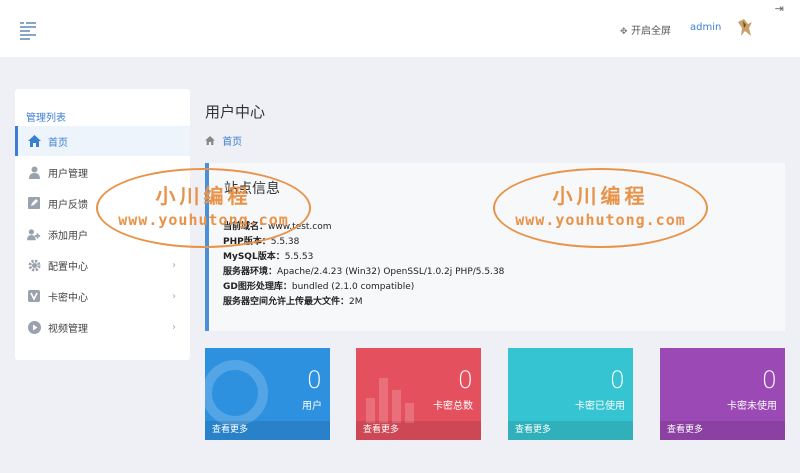 Image resolution: width=800 pixels, height=473 pixels. Describe the element at coordinates (102, 234) in the screenshot. I see `sidebar-item-add-user: 添加用户` at that location.